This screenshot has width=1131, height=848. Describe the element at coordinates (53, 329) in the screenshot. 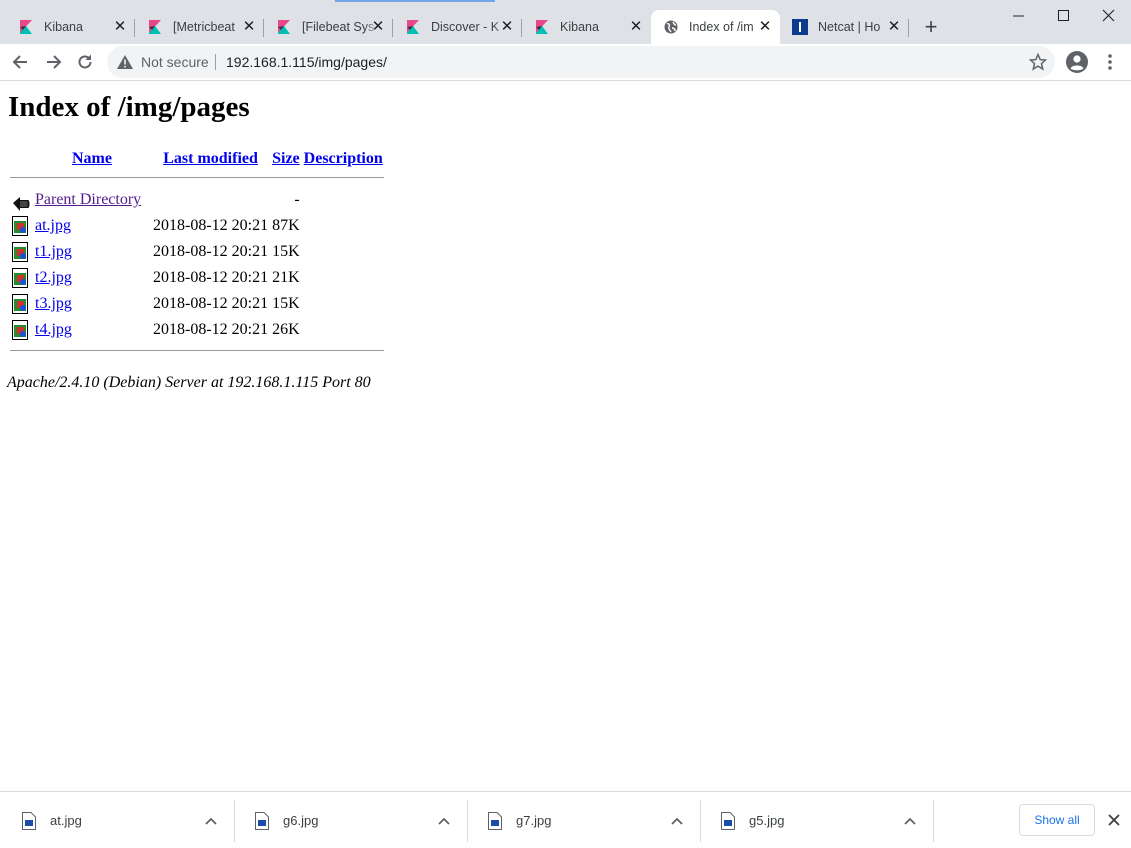

I see `file-link: t4.jpg` at that location.